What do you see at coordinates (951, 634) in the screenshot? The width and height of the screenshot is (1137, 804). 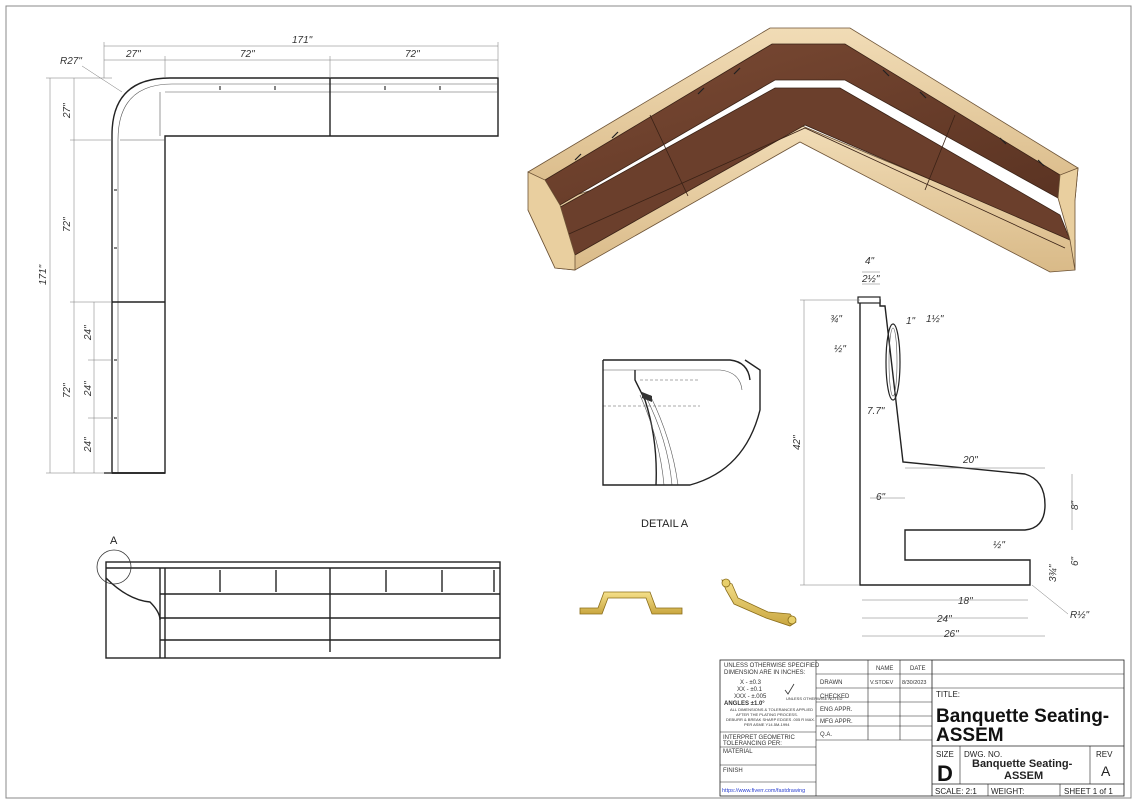 I see `dim-26: 26"` at bounding box center [951, 634].